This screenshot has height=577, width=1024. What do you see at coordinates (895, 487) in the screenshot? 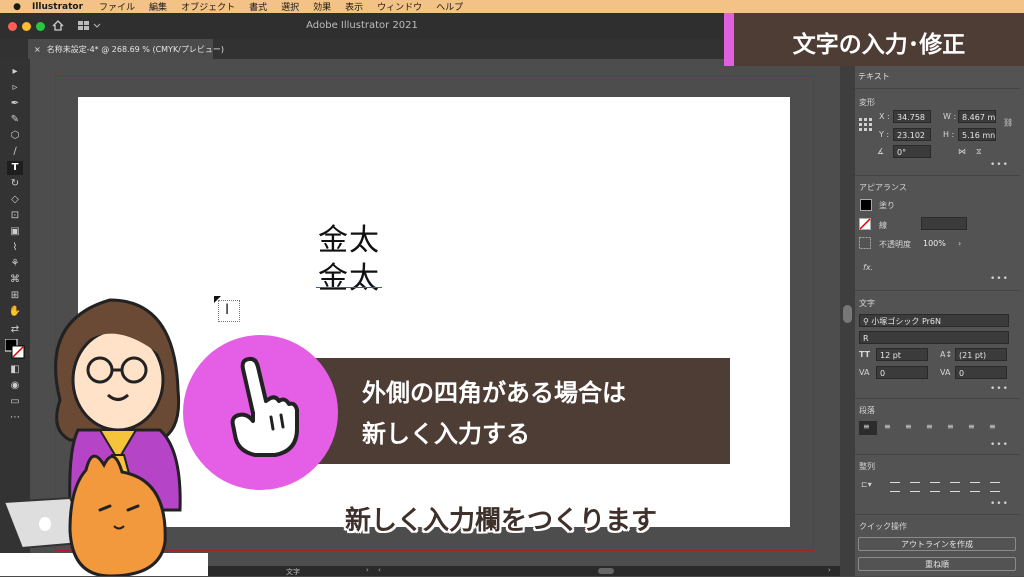
I see `align-left-edges-icon` at bounding box center [895, 487].